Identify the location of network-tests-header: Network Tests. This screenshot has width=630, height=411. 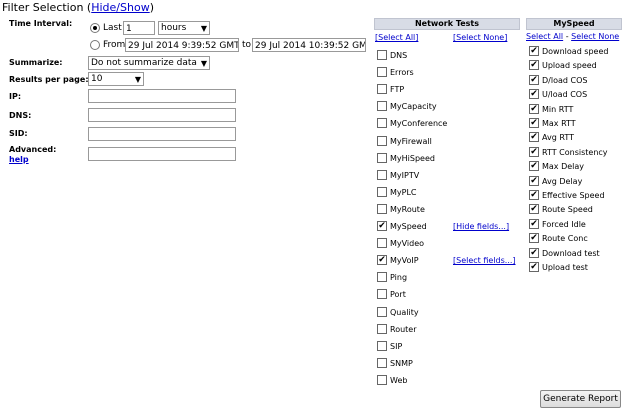
(447, 24).